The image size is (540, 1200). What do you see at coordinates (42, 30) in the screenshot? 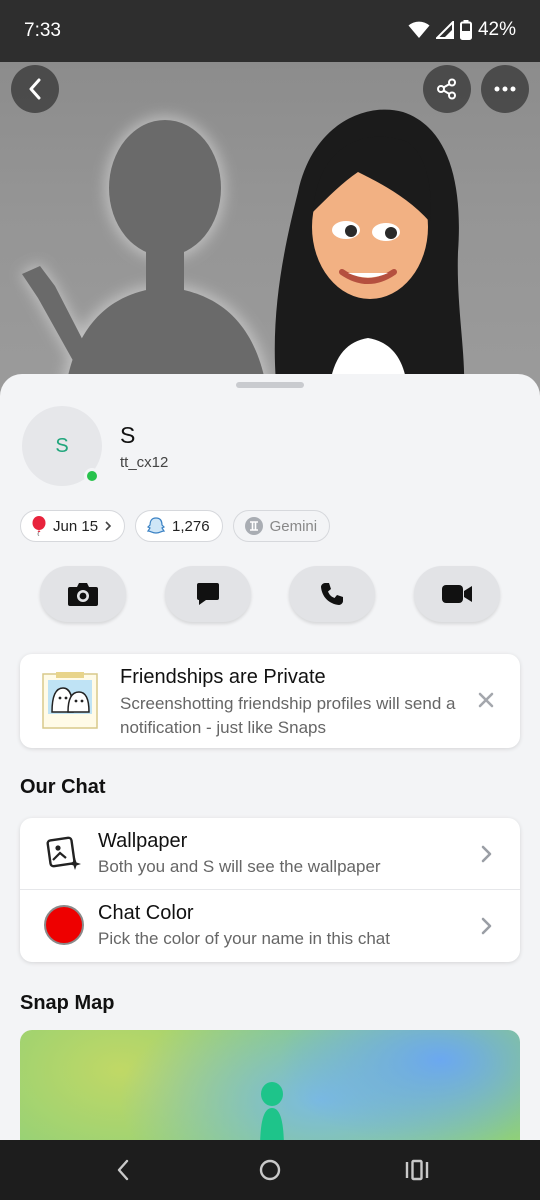
I see `status-time: 7:33` at bounding box center [42, 30].